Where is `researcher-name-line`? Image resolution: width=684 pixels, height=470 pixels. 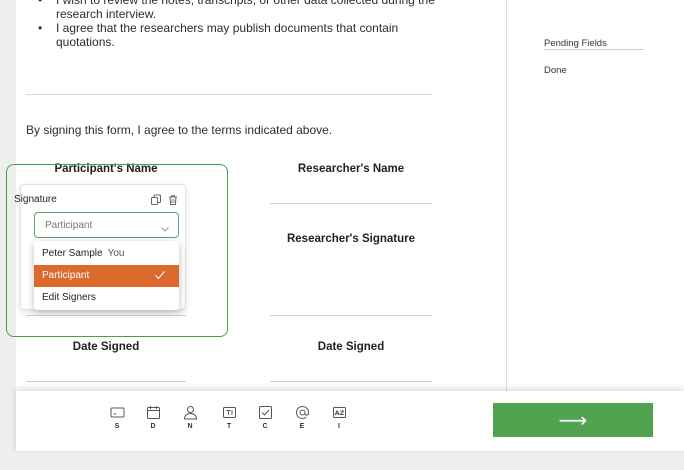
researcher-name-line is located at coordinates (351, 203).